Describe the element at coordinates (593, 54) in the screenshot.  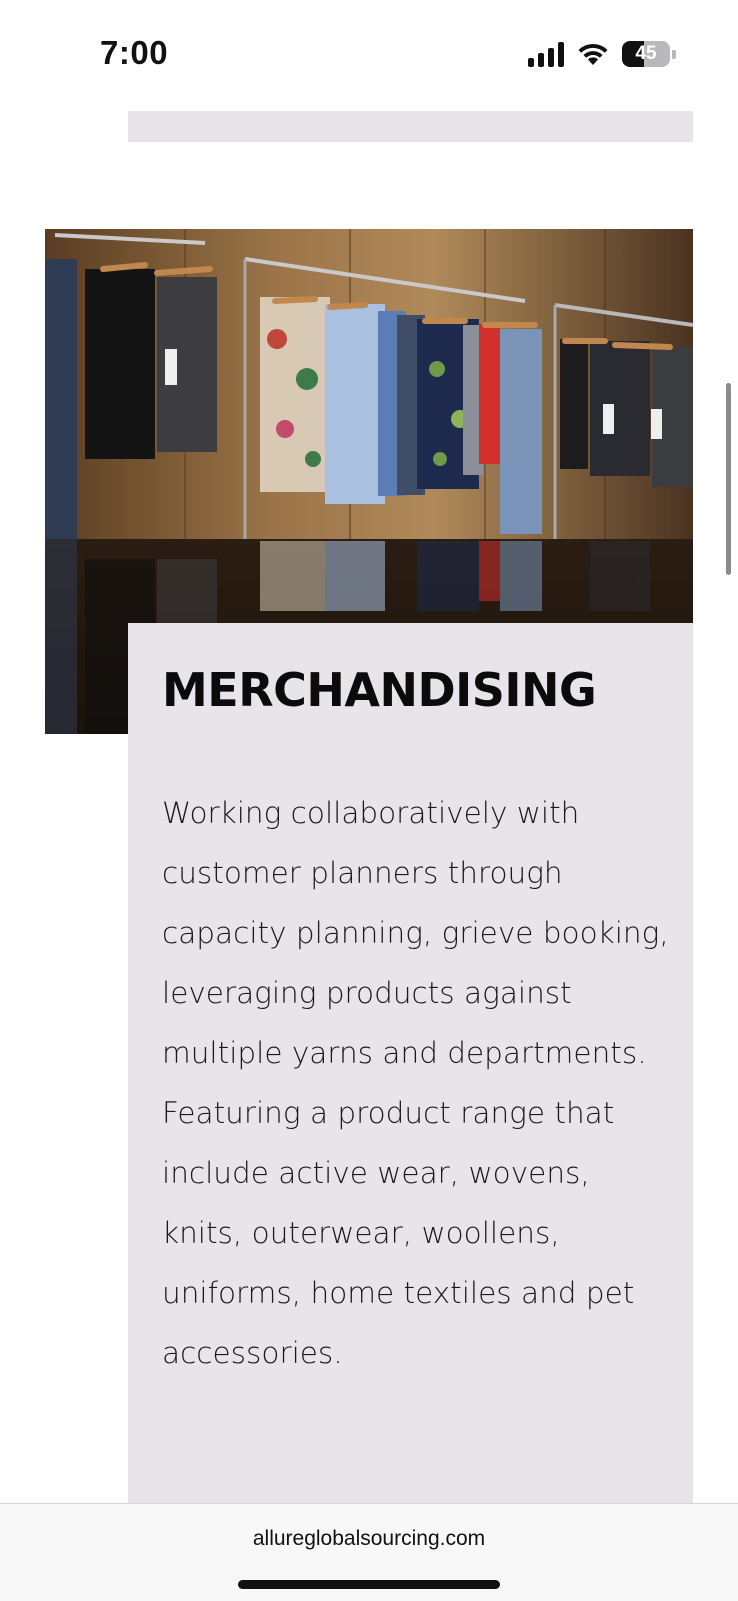
I see `wifi-icon` at that location.